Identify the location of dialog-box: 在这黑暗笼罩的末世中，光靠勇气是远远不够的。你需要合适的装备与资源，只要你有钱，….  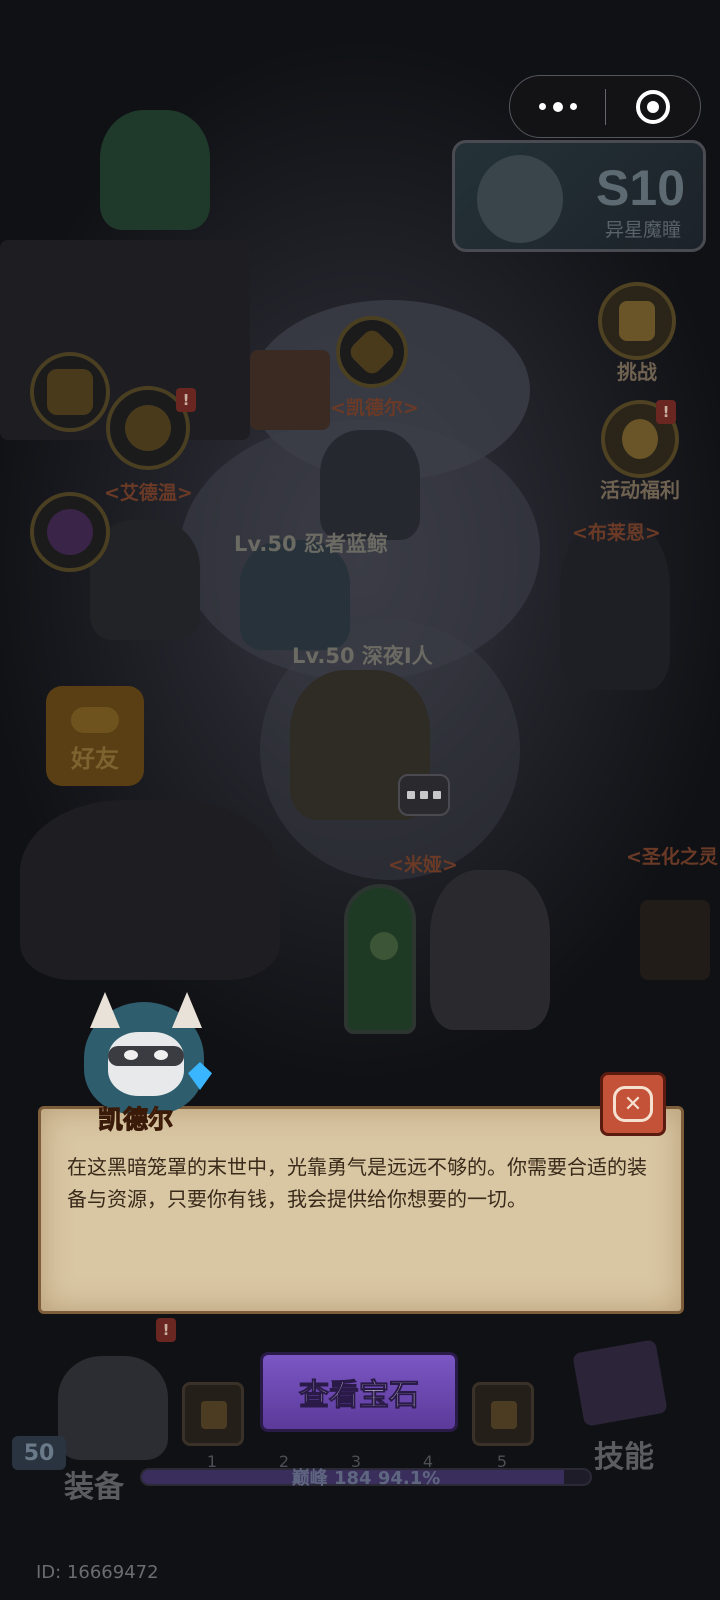
(361, 1210).